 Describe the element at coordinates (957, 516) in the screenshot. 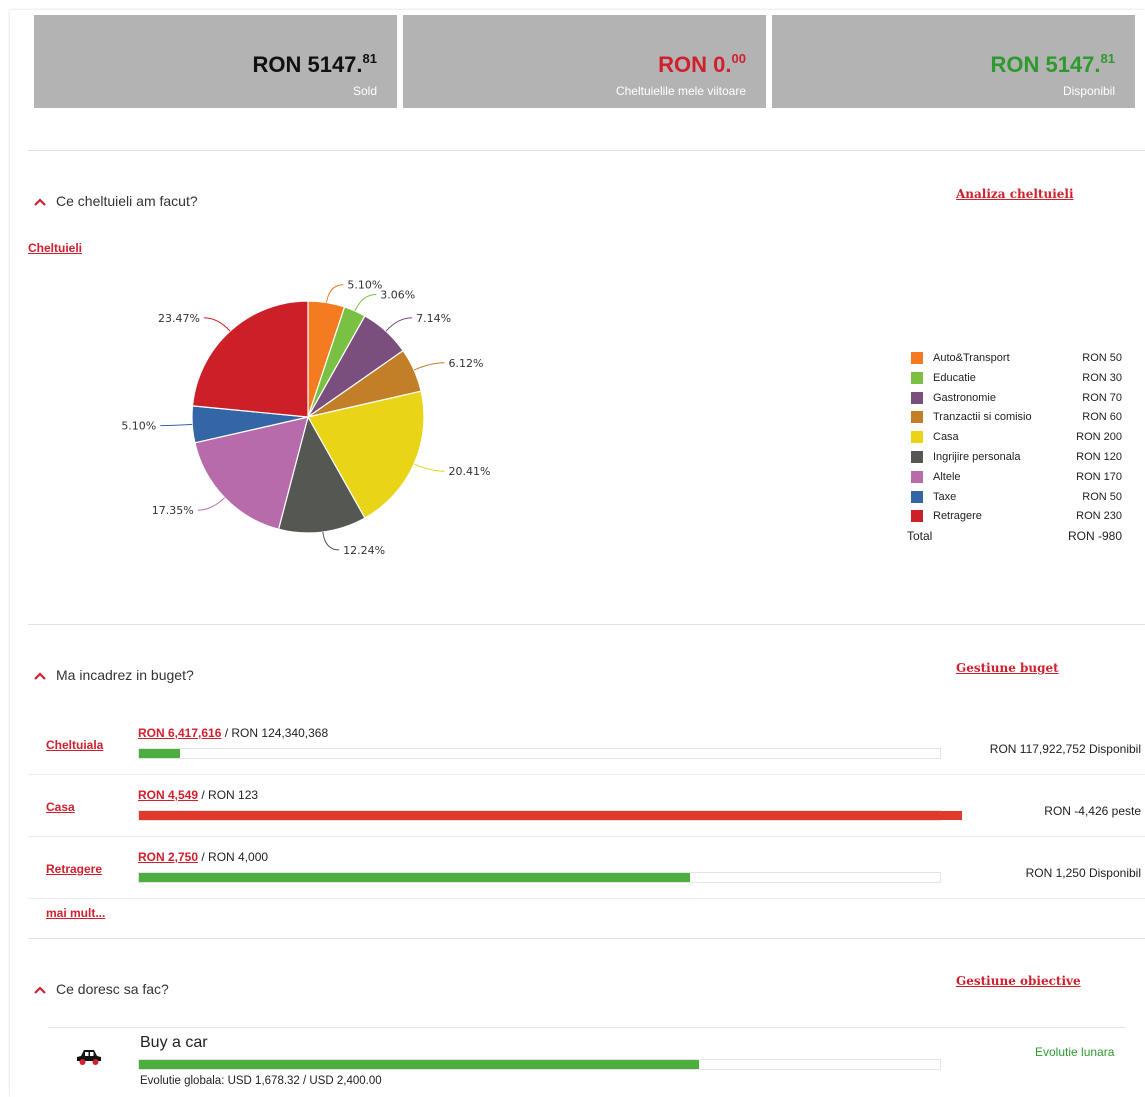

I see `legend-label: Retragere` at that location.